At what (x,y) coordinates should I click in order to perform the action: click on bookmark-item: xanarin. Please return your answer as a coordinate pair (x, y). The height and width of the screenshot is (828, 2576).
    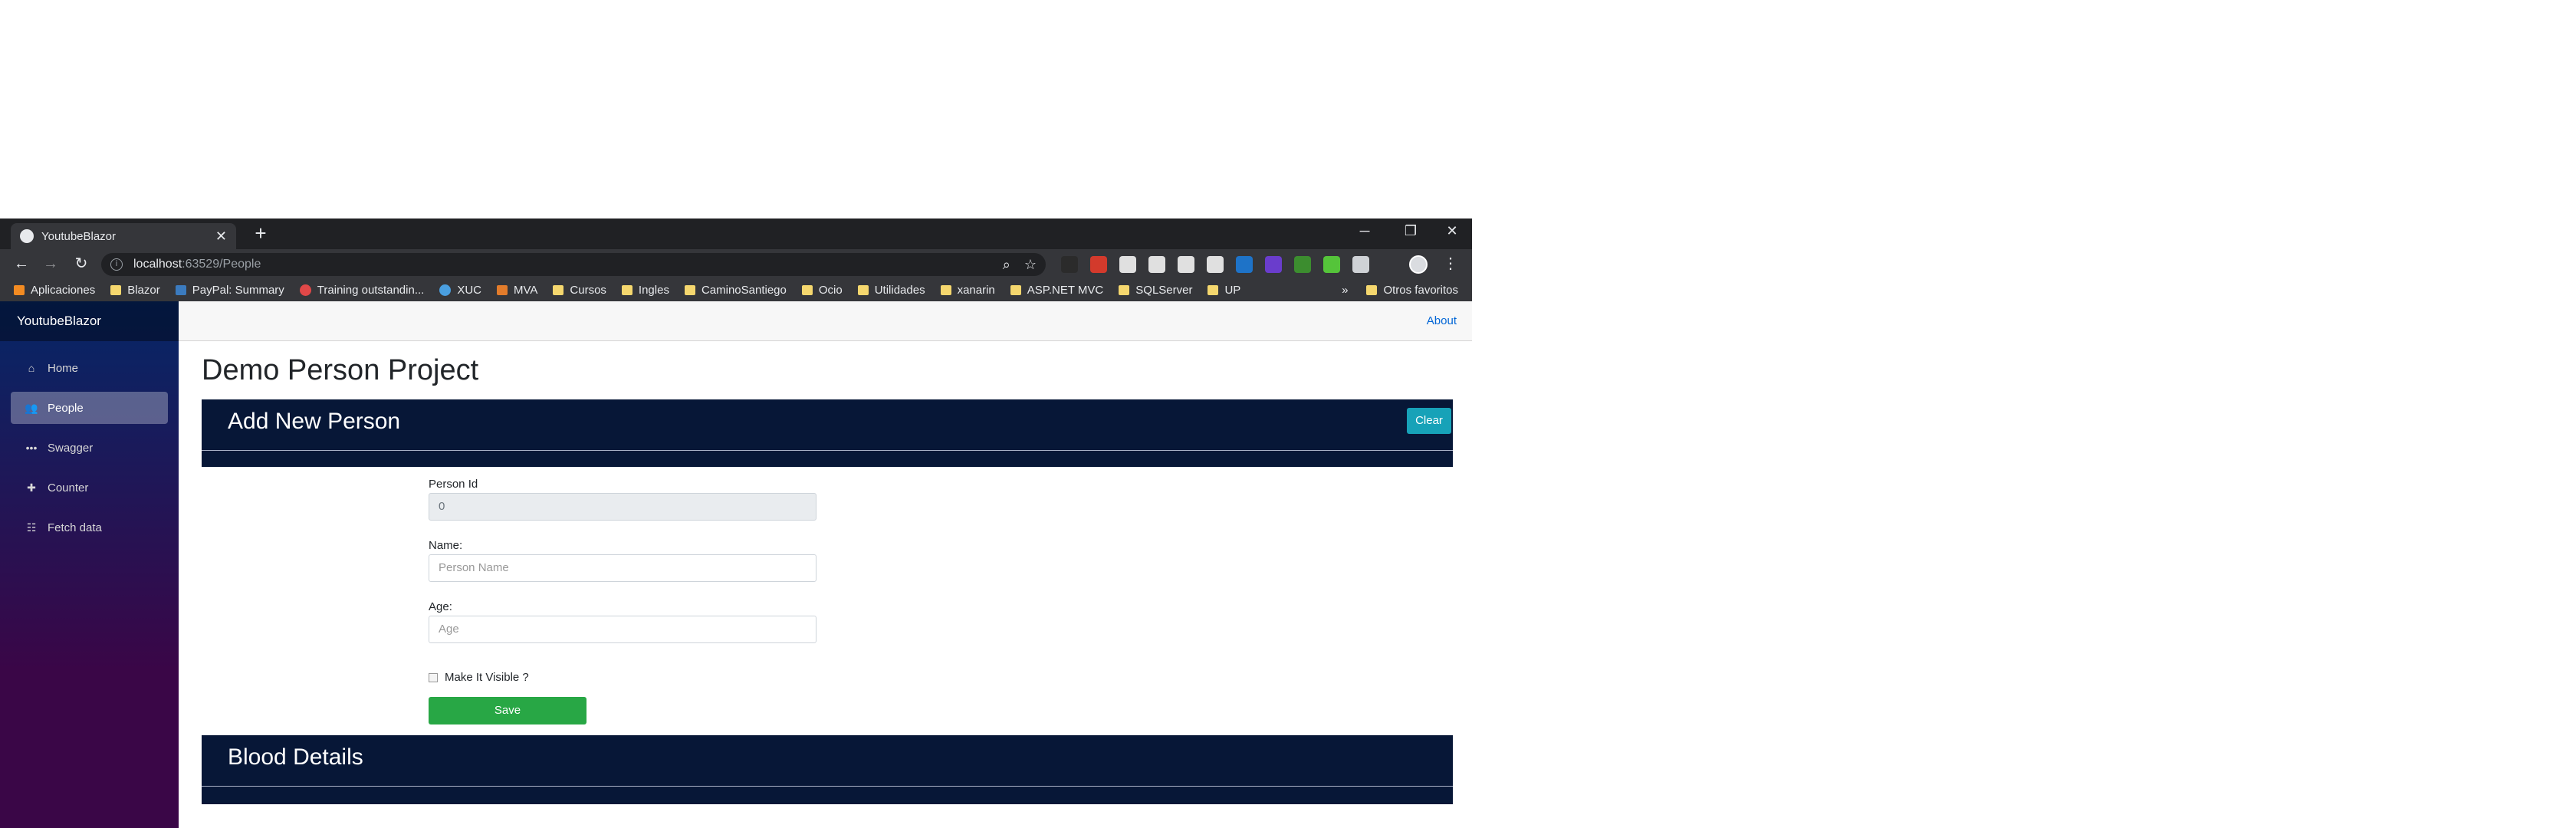
    Looking at the image, I should click on (968, 290).